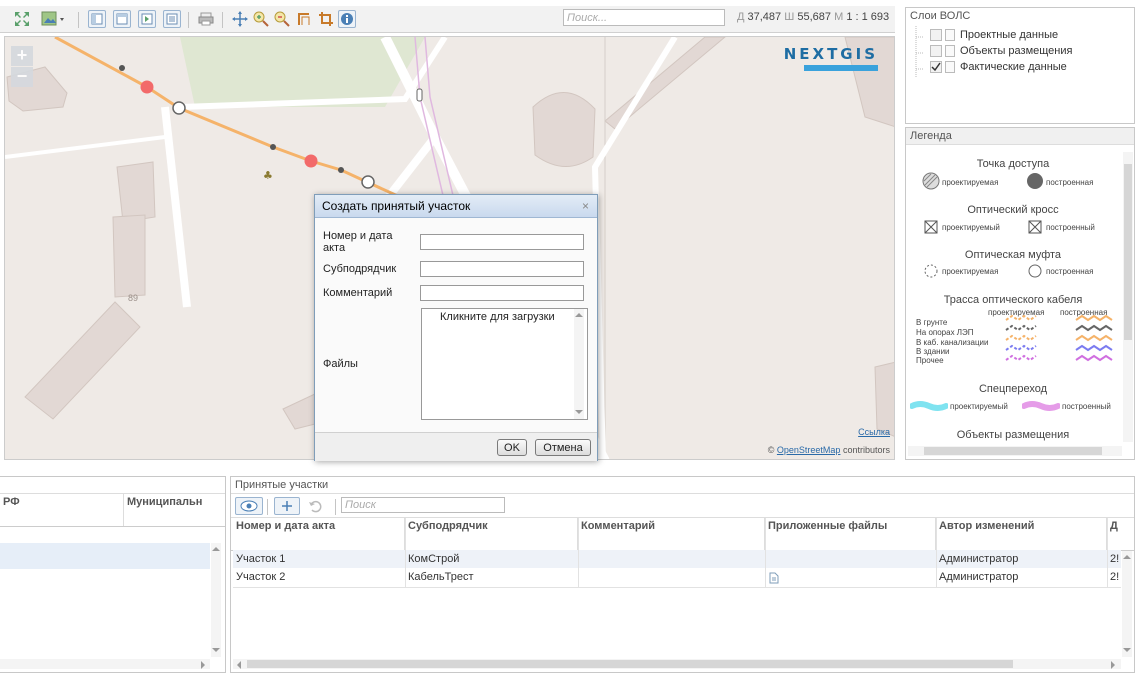  I want to click on ok-button: OK, so click(512, 447).